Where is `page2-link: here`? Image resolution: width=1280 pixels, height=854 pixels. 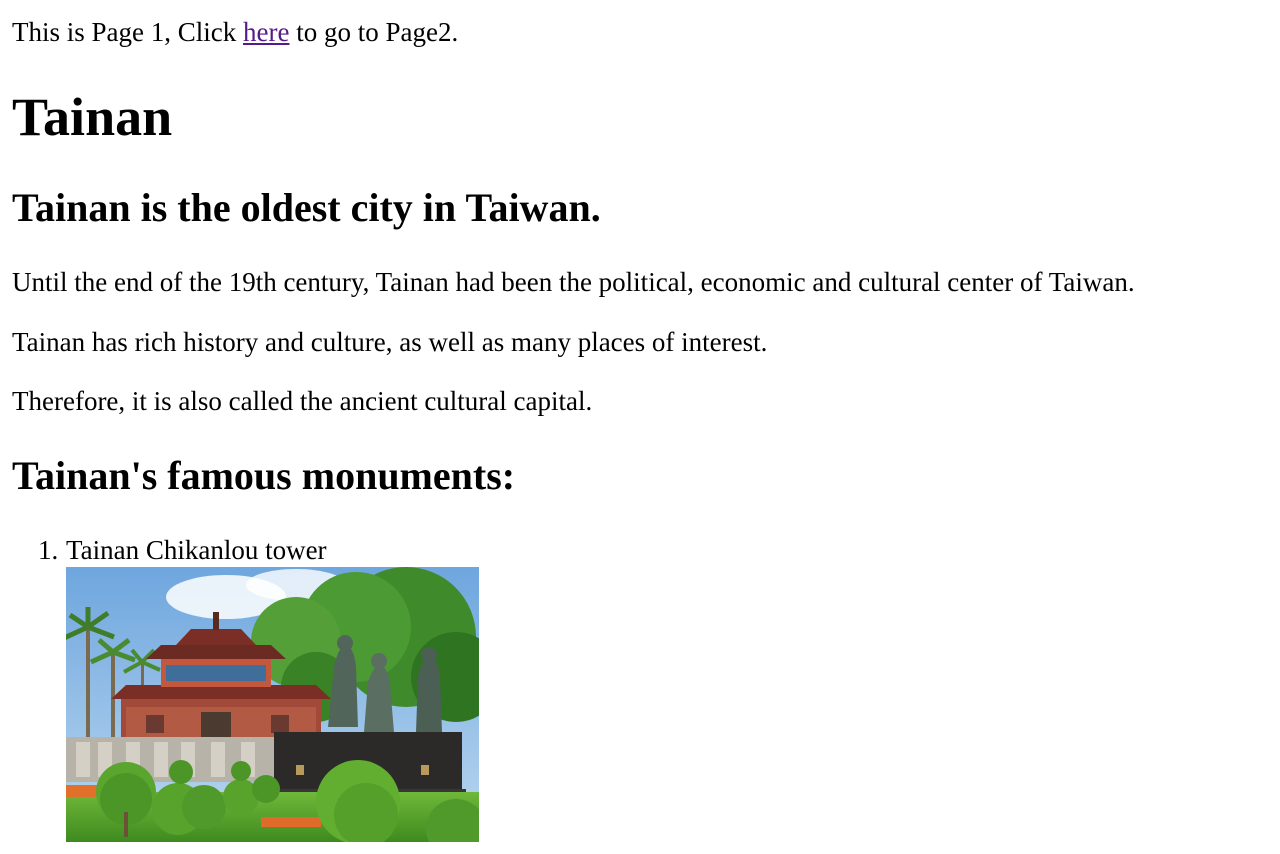 page2-link: here is located at coordinates (266, 32).